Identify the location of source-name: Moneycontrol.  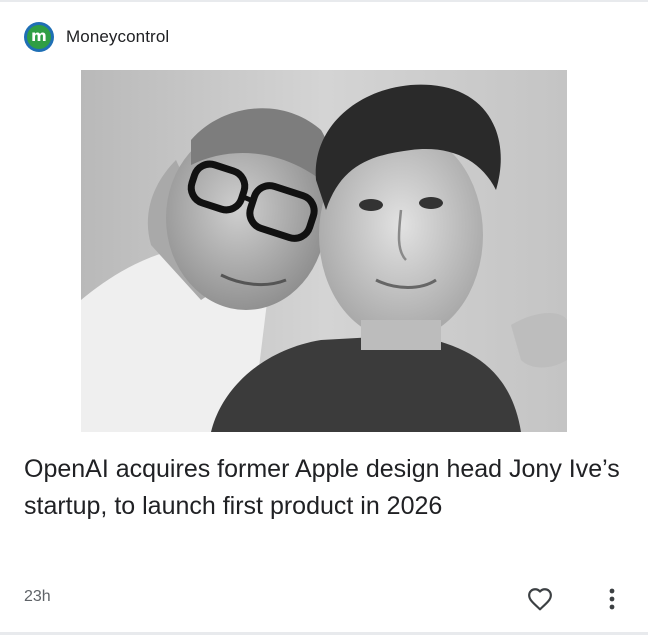
(117, 37).